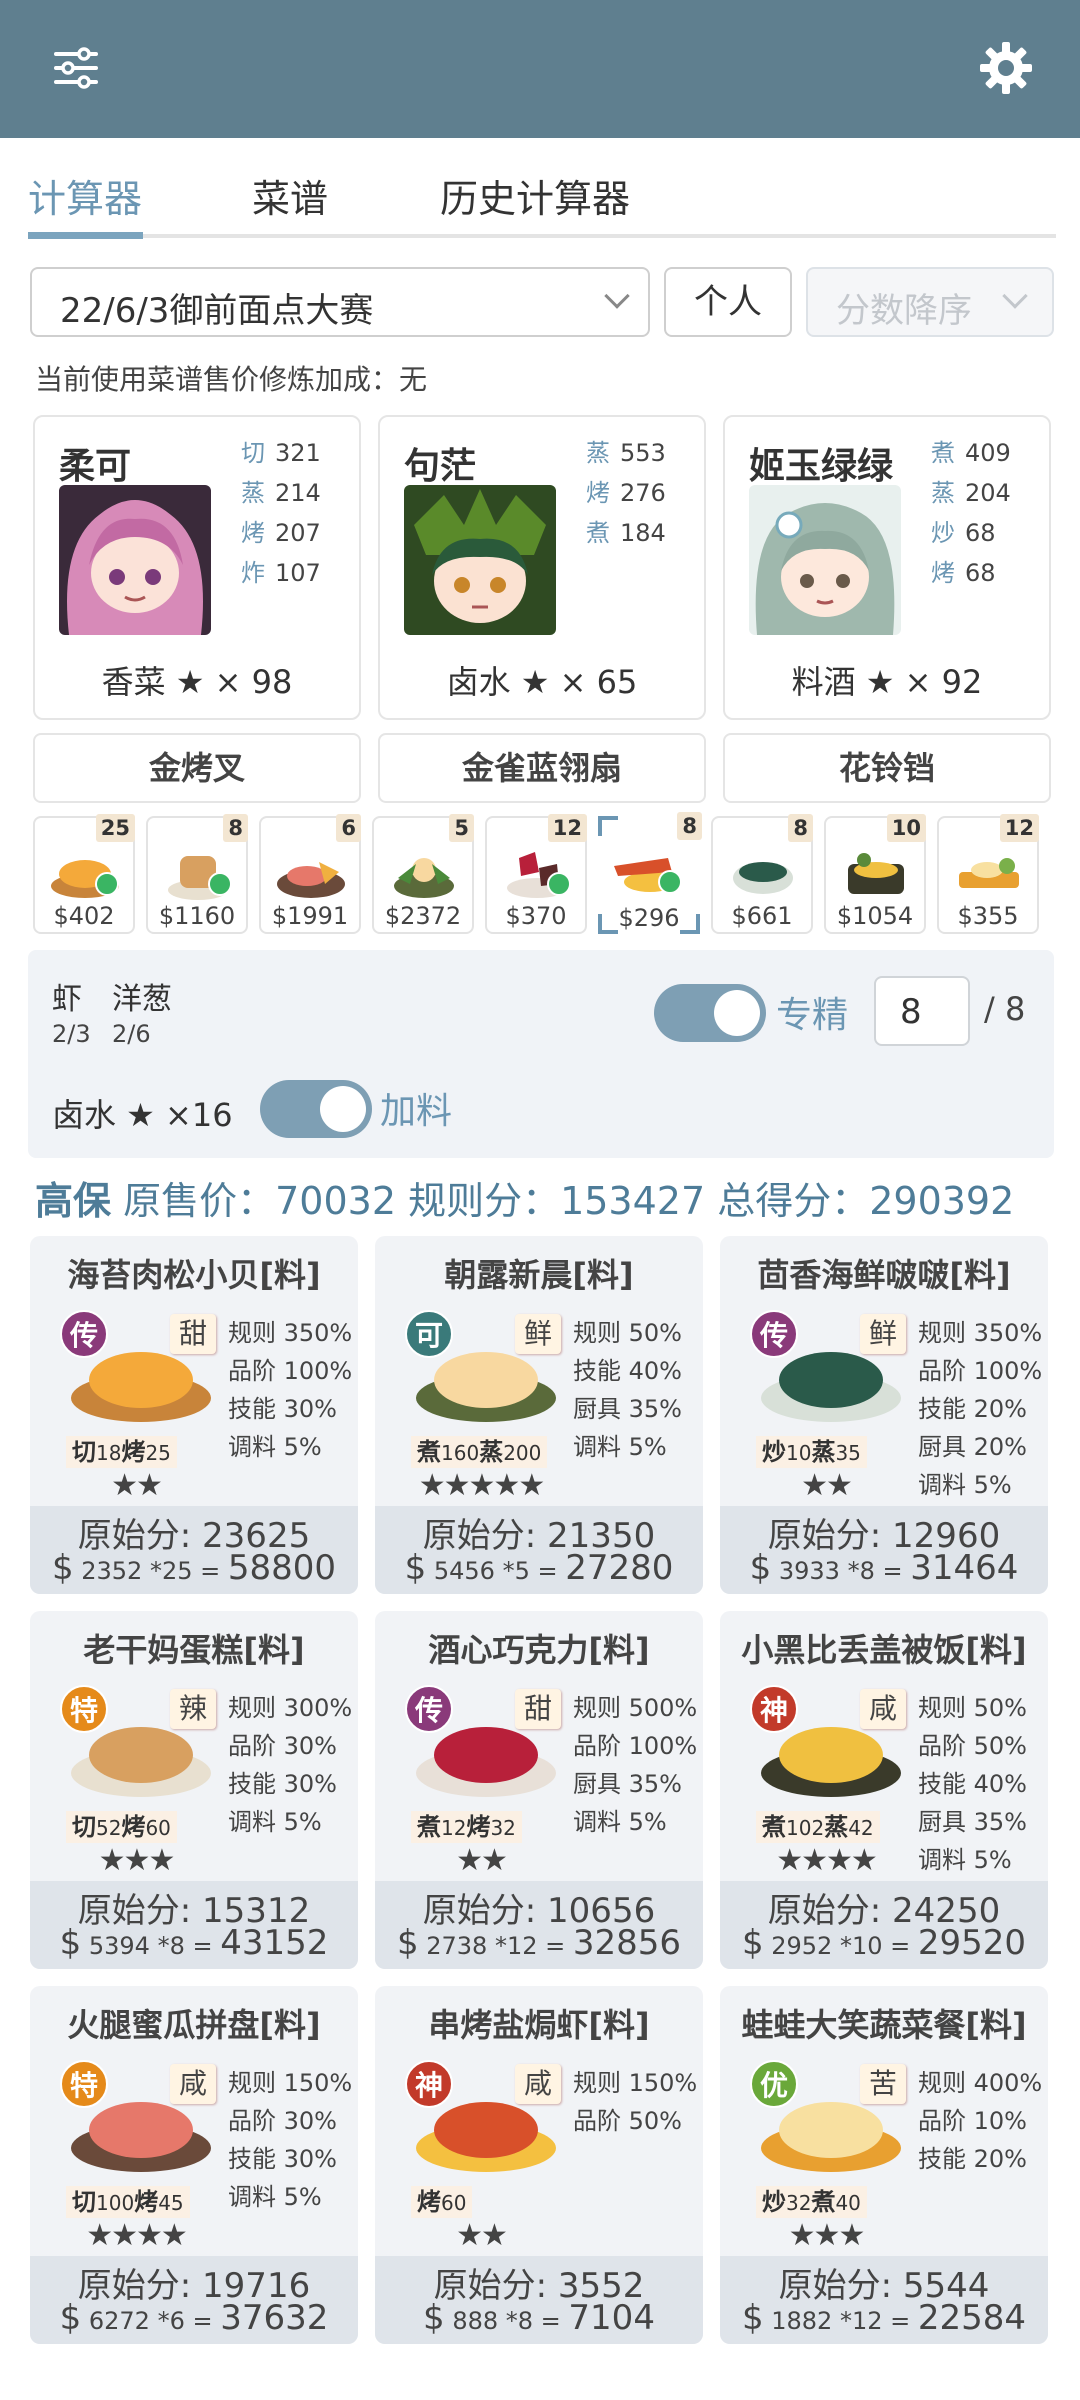 Image resolution: width=1080 pixels, height=2400 pixels. Describe the element at coordinates (429, 1334) in the screenshot. I see `rarity-badge: 可` at that location.